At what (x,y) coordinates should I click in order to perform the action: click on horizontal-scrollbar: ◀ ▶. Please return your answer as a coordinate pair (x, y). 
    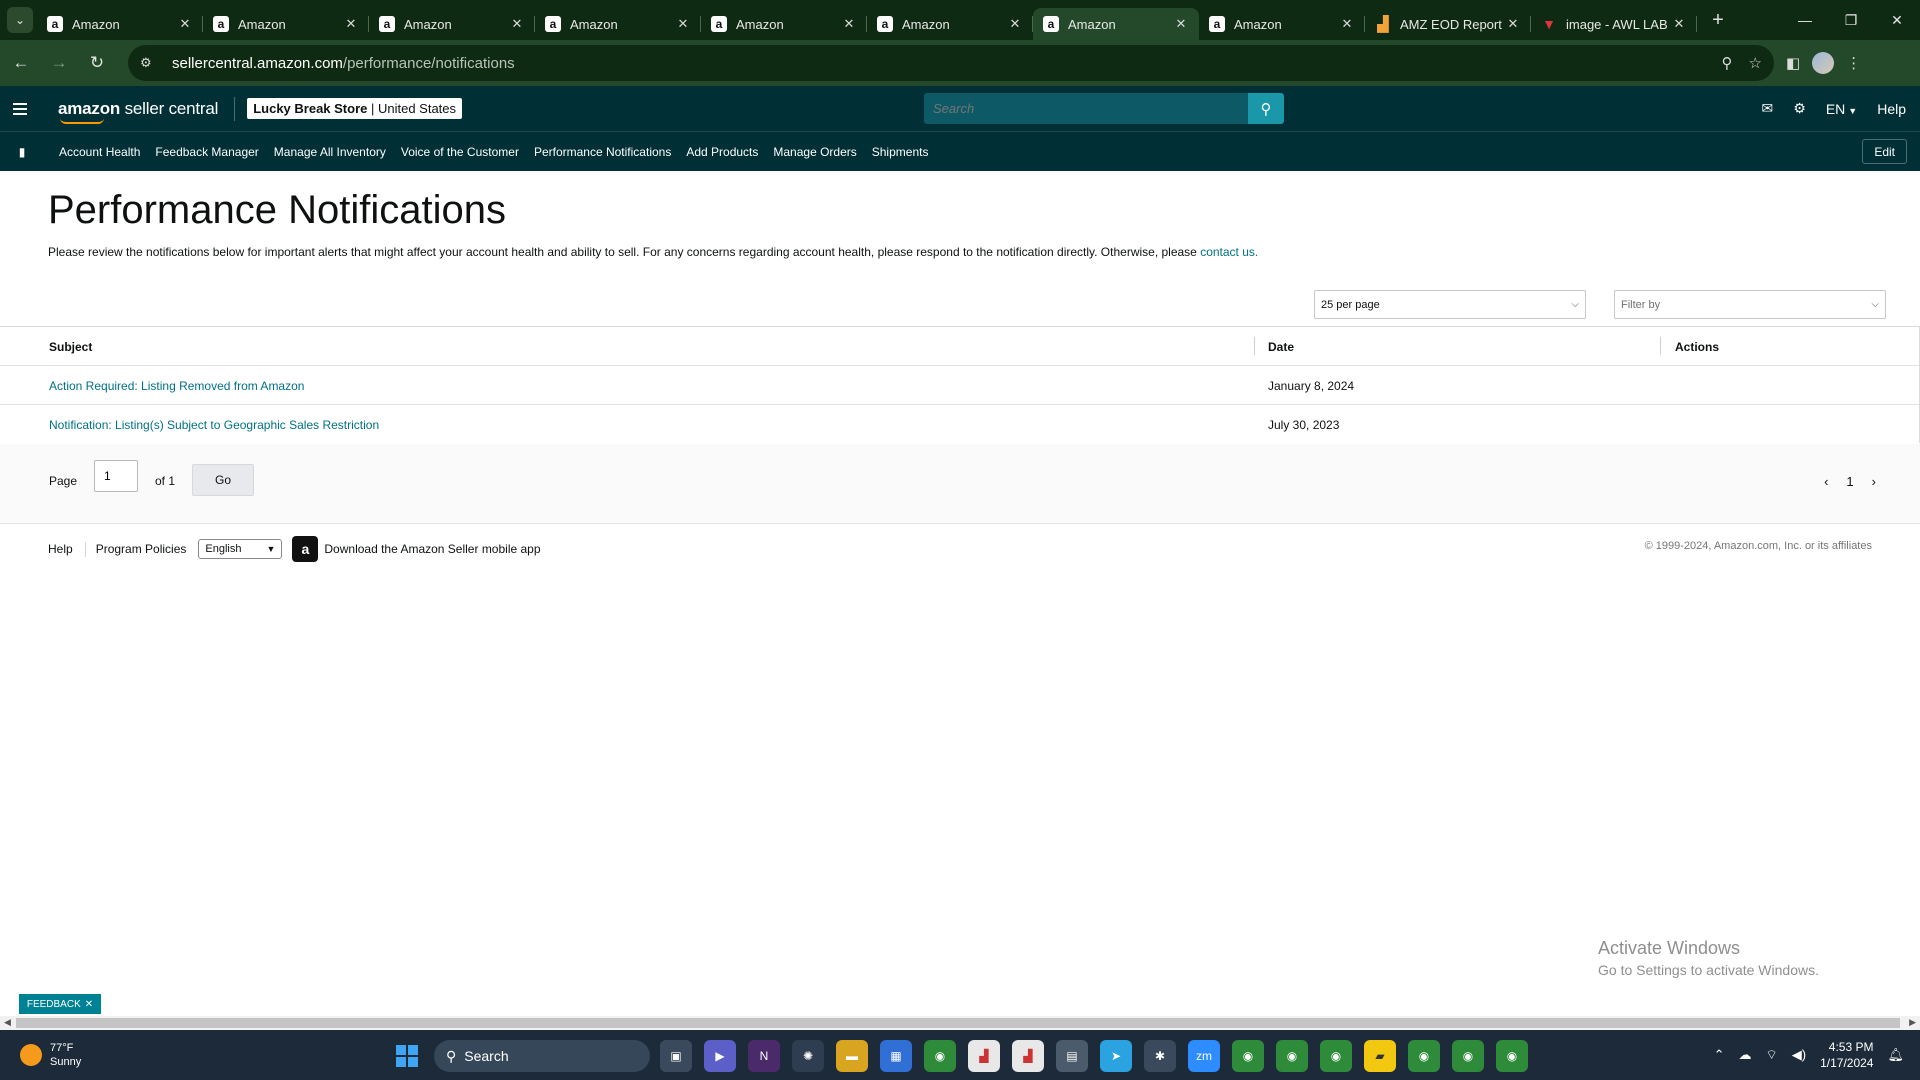
    Looking at the image, I should click on (960, 1023).